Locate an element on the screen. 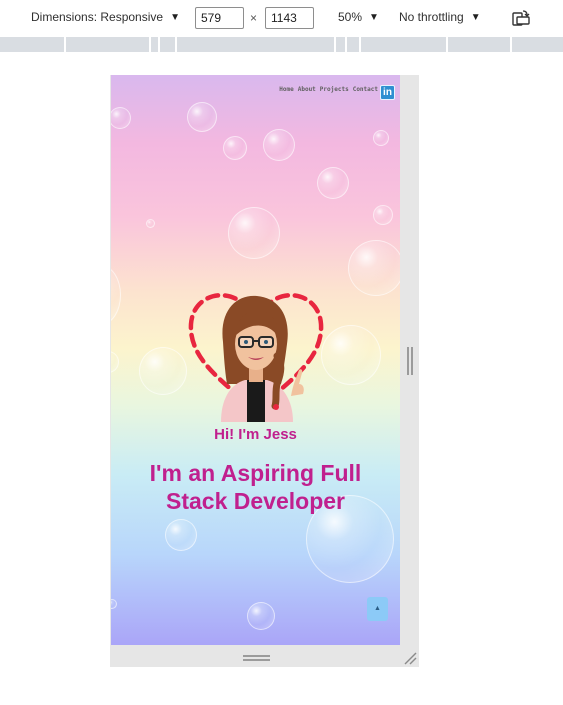 This screenshot has width=563, height=705. resize-handle-bottom is located at coordinates (256, 658).